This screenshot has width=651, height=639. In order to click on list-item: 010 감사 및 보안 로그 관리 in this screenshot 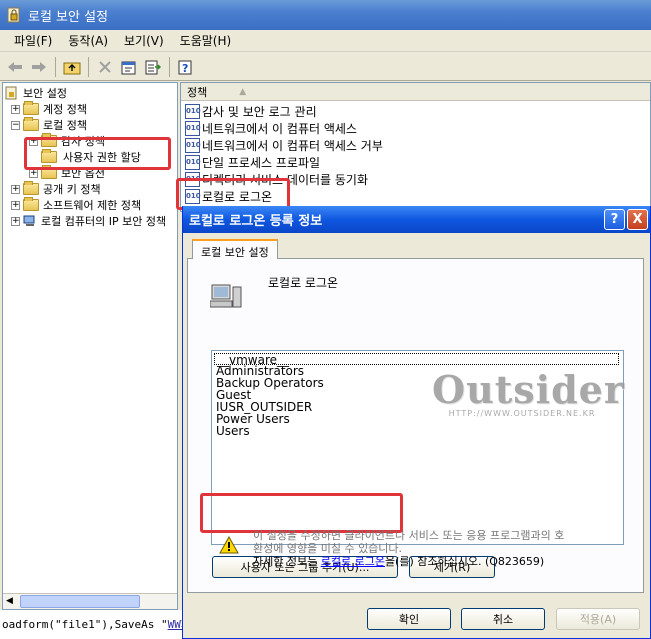, I will do `click(251, 111)`.